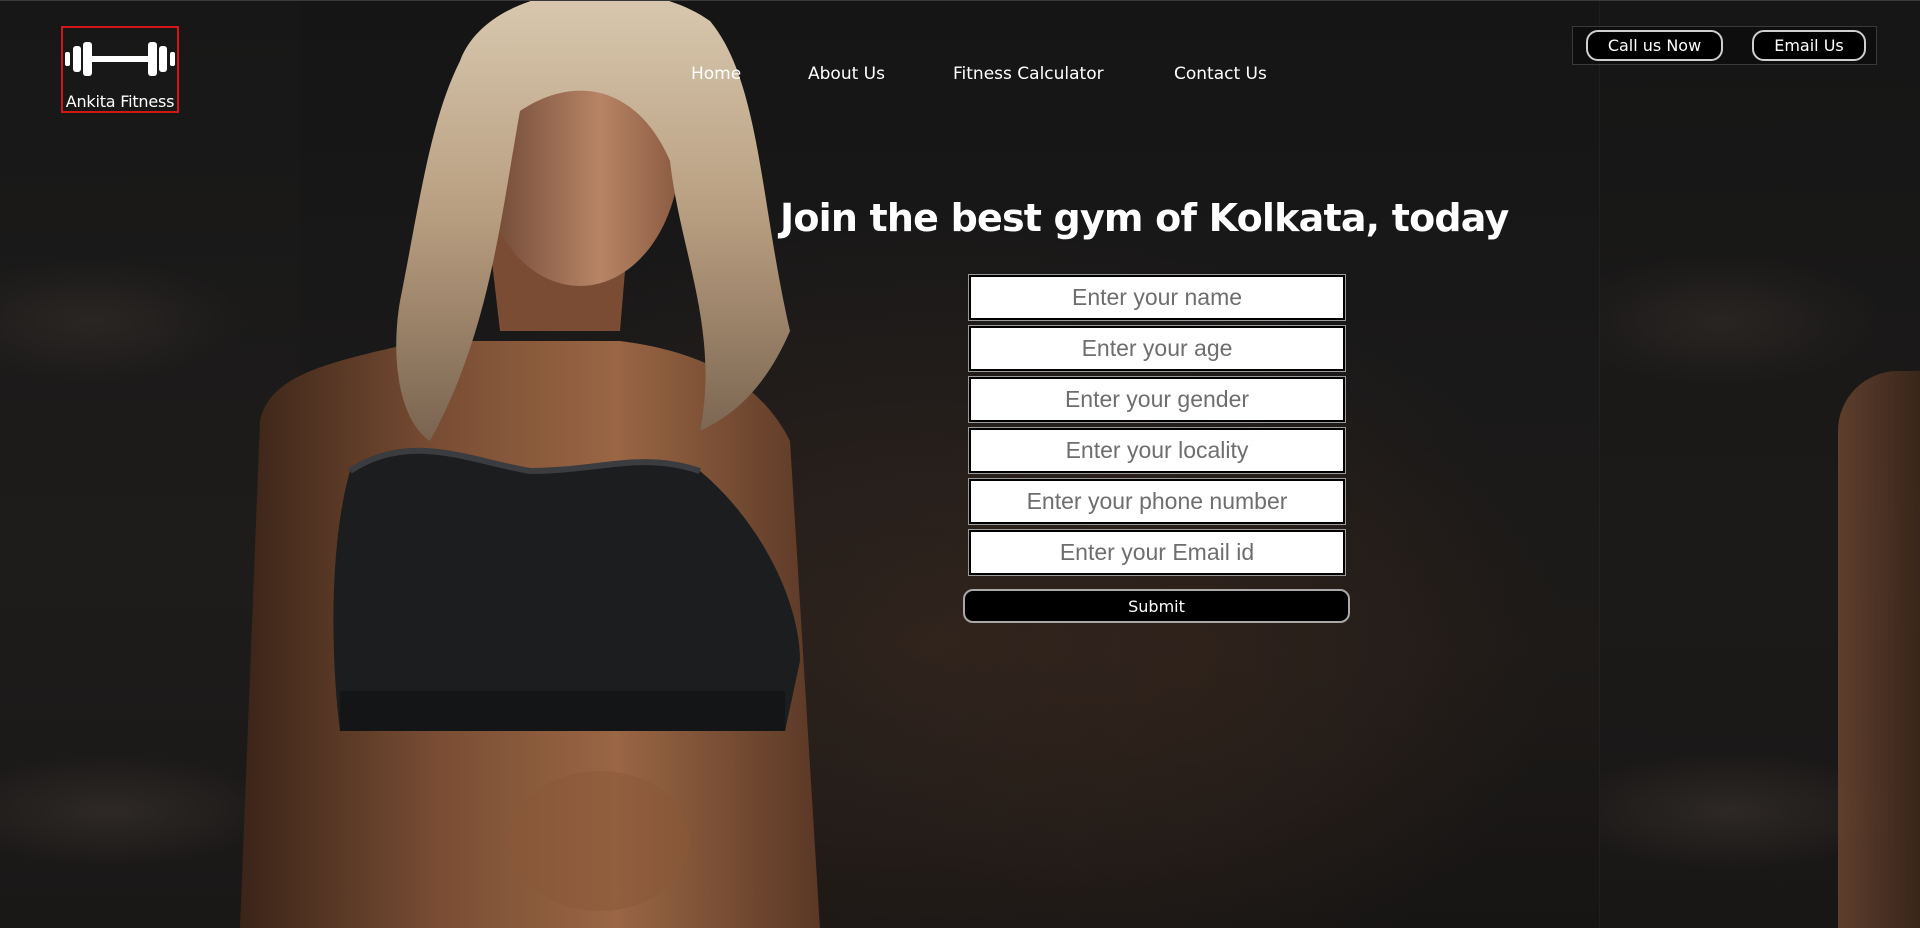  Describe the element at coordinates (1144, 218) in the screenshot. I see `hero-headline: Join the best gym of Kolkata, today` at that location.